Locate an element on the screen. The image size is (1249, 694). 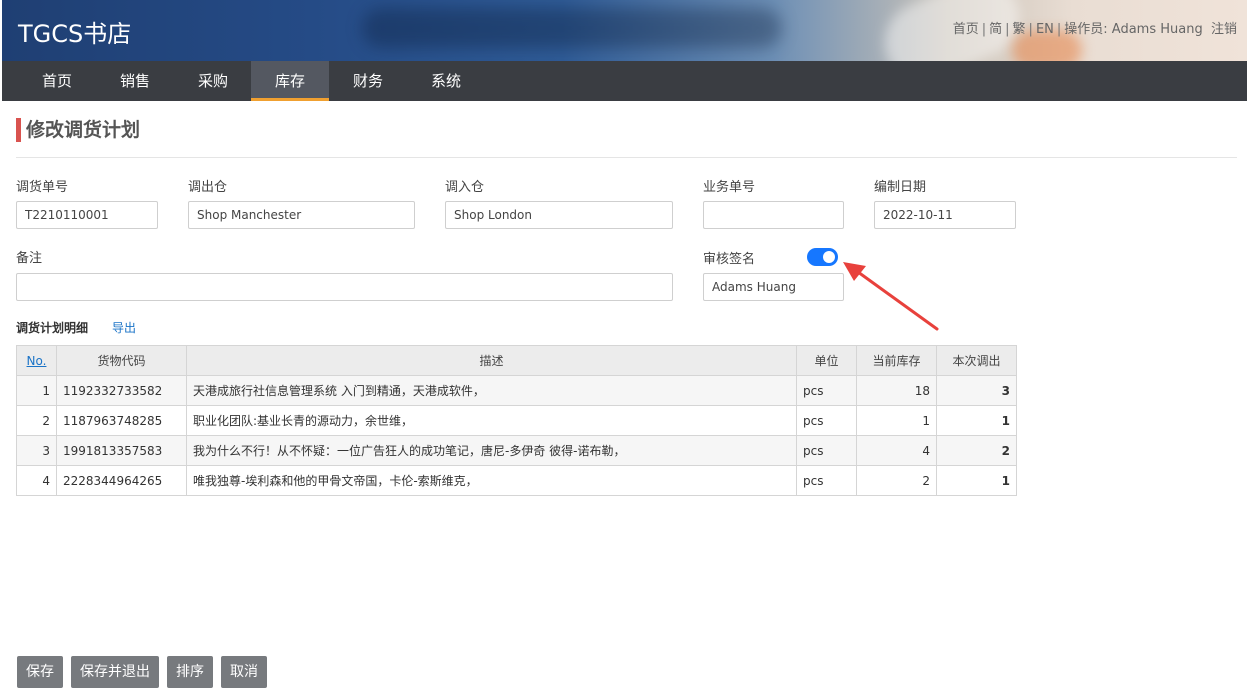
top-links: 首页 | 简 | 繁 | EN | 操作员: Adams Huang 注销 is located at coordinates (1094, 29).